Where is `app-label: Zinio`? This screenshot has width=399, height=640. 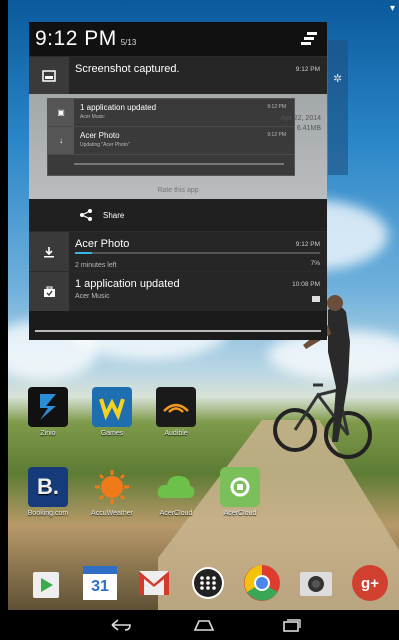 app-label: Zinio is located at coordinates (48, 433).